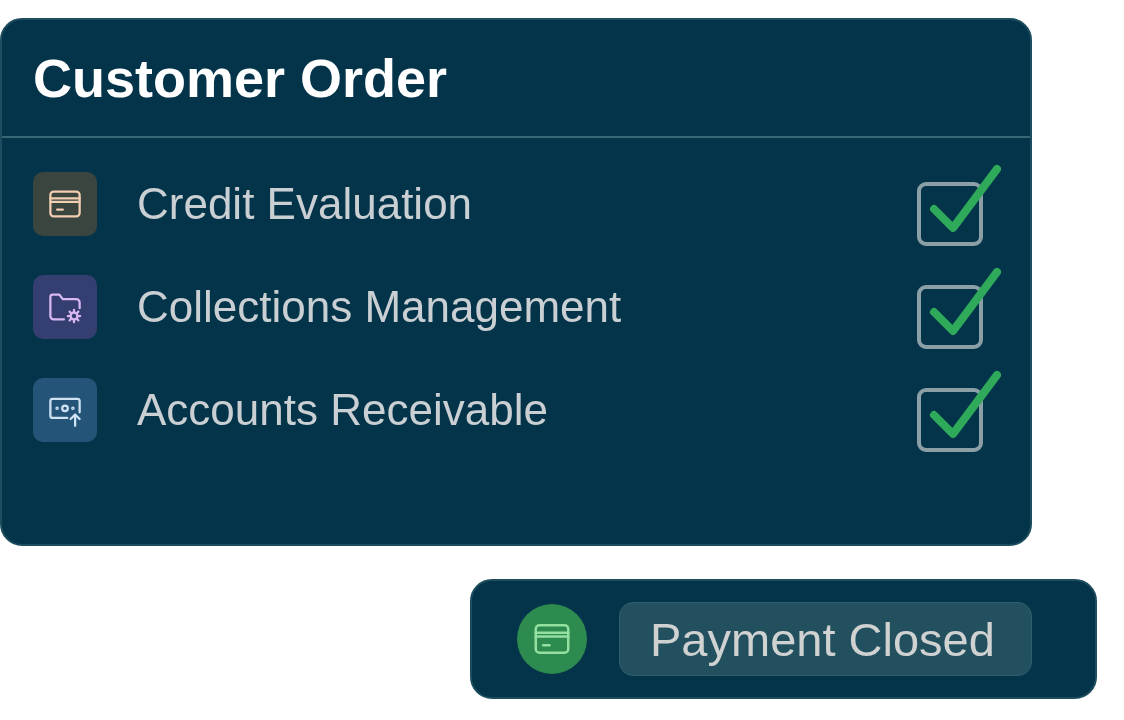 This screenshot has width=1124, height=720. I want to click on card-title: Customer Order, so click(240, 78).